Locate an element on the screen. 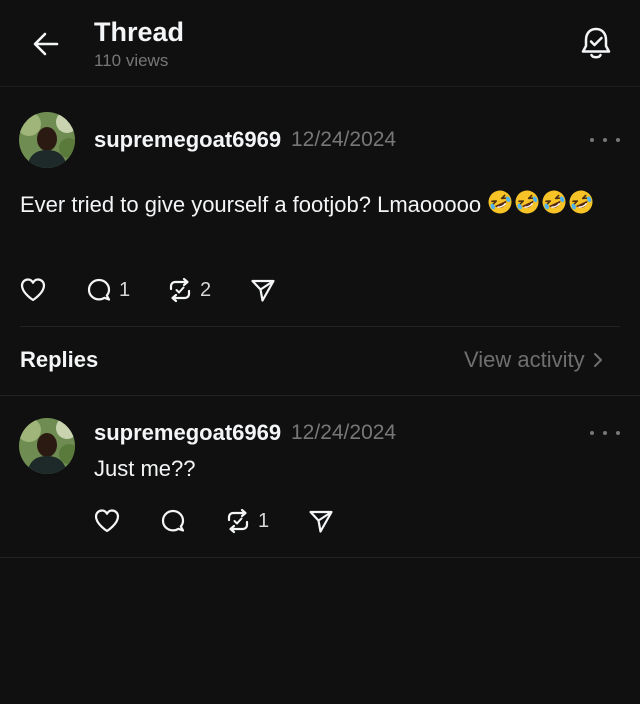  view-activity-label: View activity is located at coordinates (524, 359).